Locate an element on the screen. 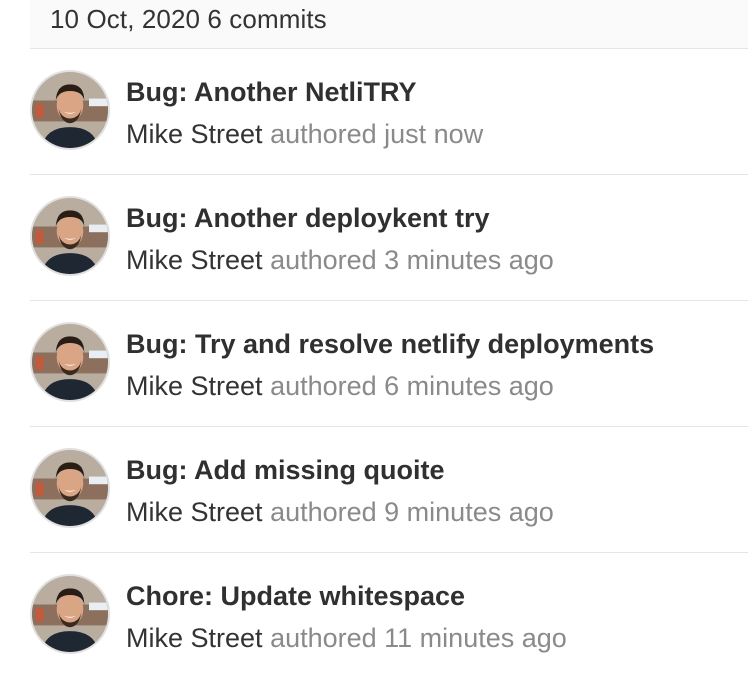 This screenshot has width=748, height=678. commit-day-header: 10 Oct, 2020 6 commits is located at coordinates (389, 24).